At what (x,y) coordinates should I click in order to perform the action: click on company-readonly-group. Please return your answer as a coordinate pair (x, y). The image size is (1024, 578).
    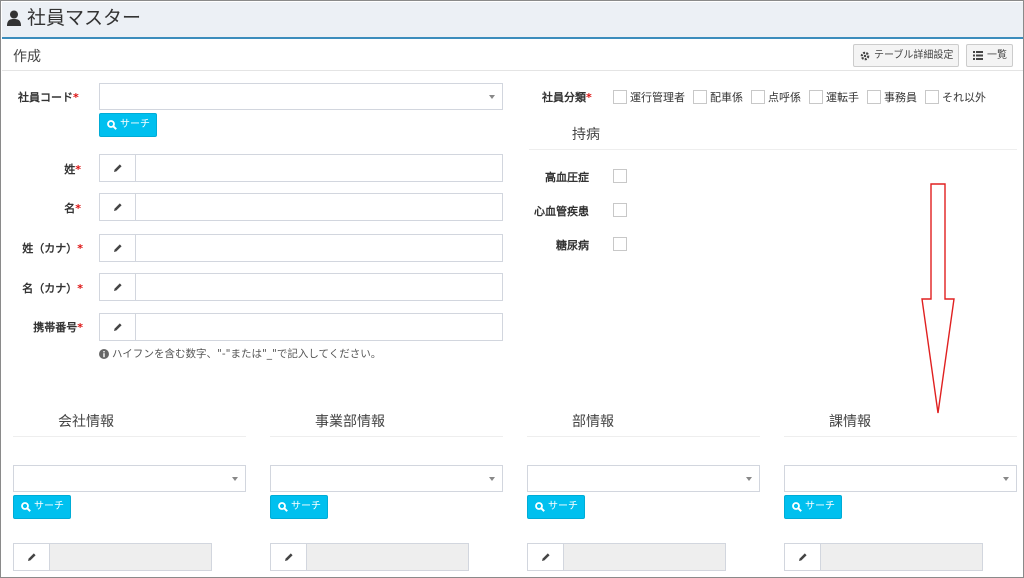
    Looking at the image, I should click on (112, 557).